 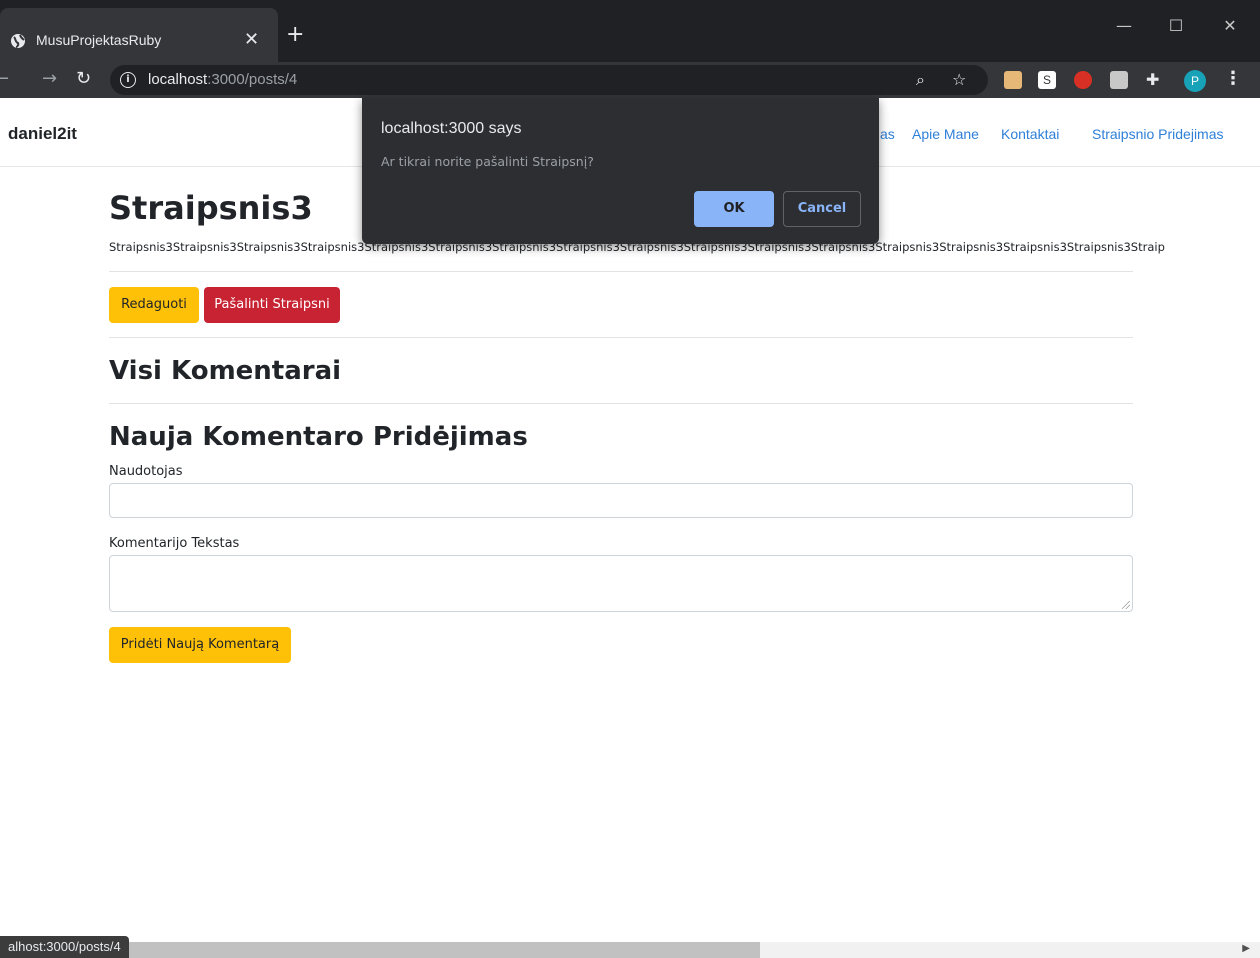 I want to click on bookmark-star-icon: ☆, so click(x=959, y=79).